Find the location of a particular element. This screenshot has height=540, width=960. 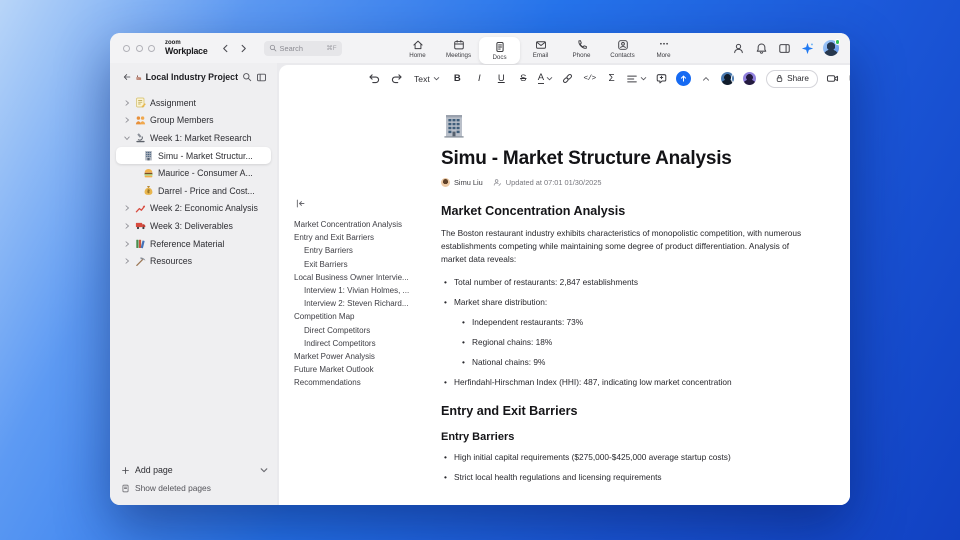

sidebar-item-week3: Week 3: Deliverables is located at coordinates (193, 226).